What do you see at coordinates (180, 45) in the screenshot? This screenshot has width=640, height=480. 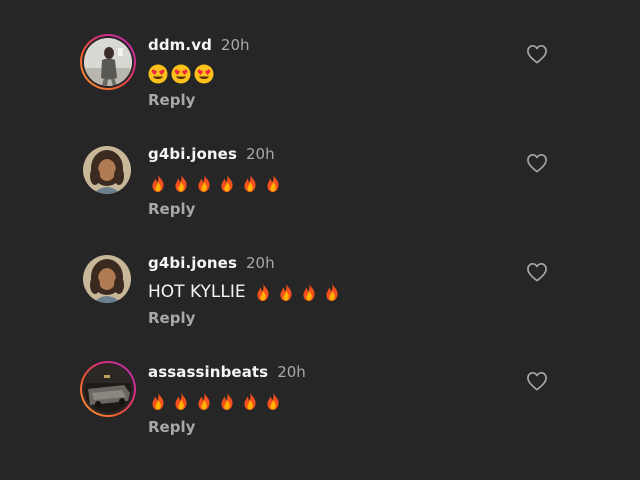 I see `comment-username: ddm.vd` at bounding box center [180, 45].